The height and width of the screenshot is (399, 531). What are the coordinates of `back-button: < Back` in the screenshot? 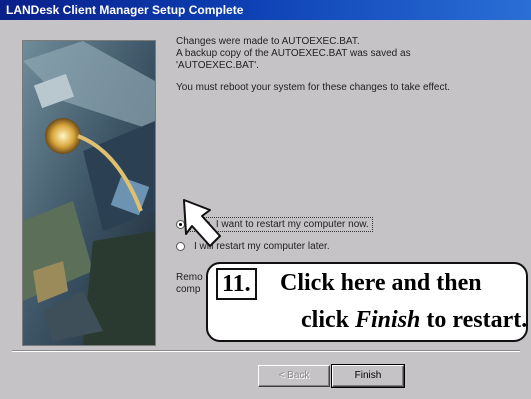 It's located at (294, 376).